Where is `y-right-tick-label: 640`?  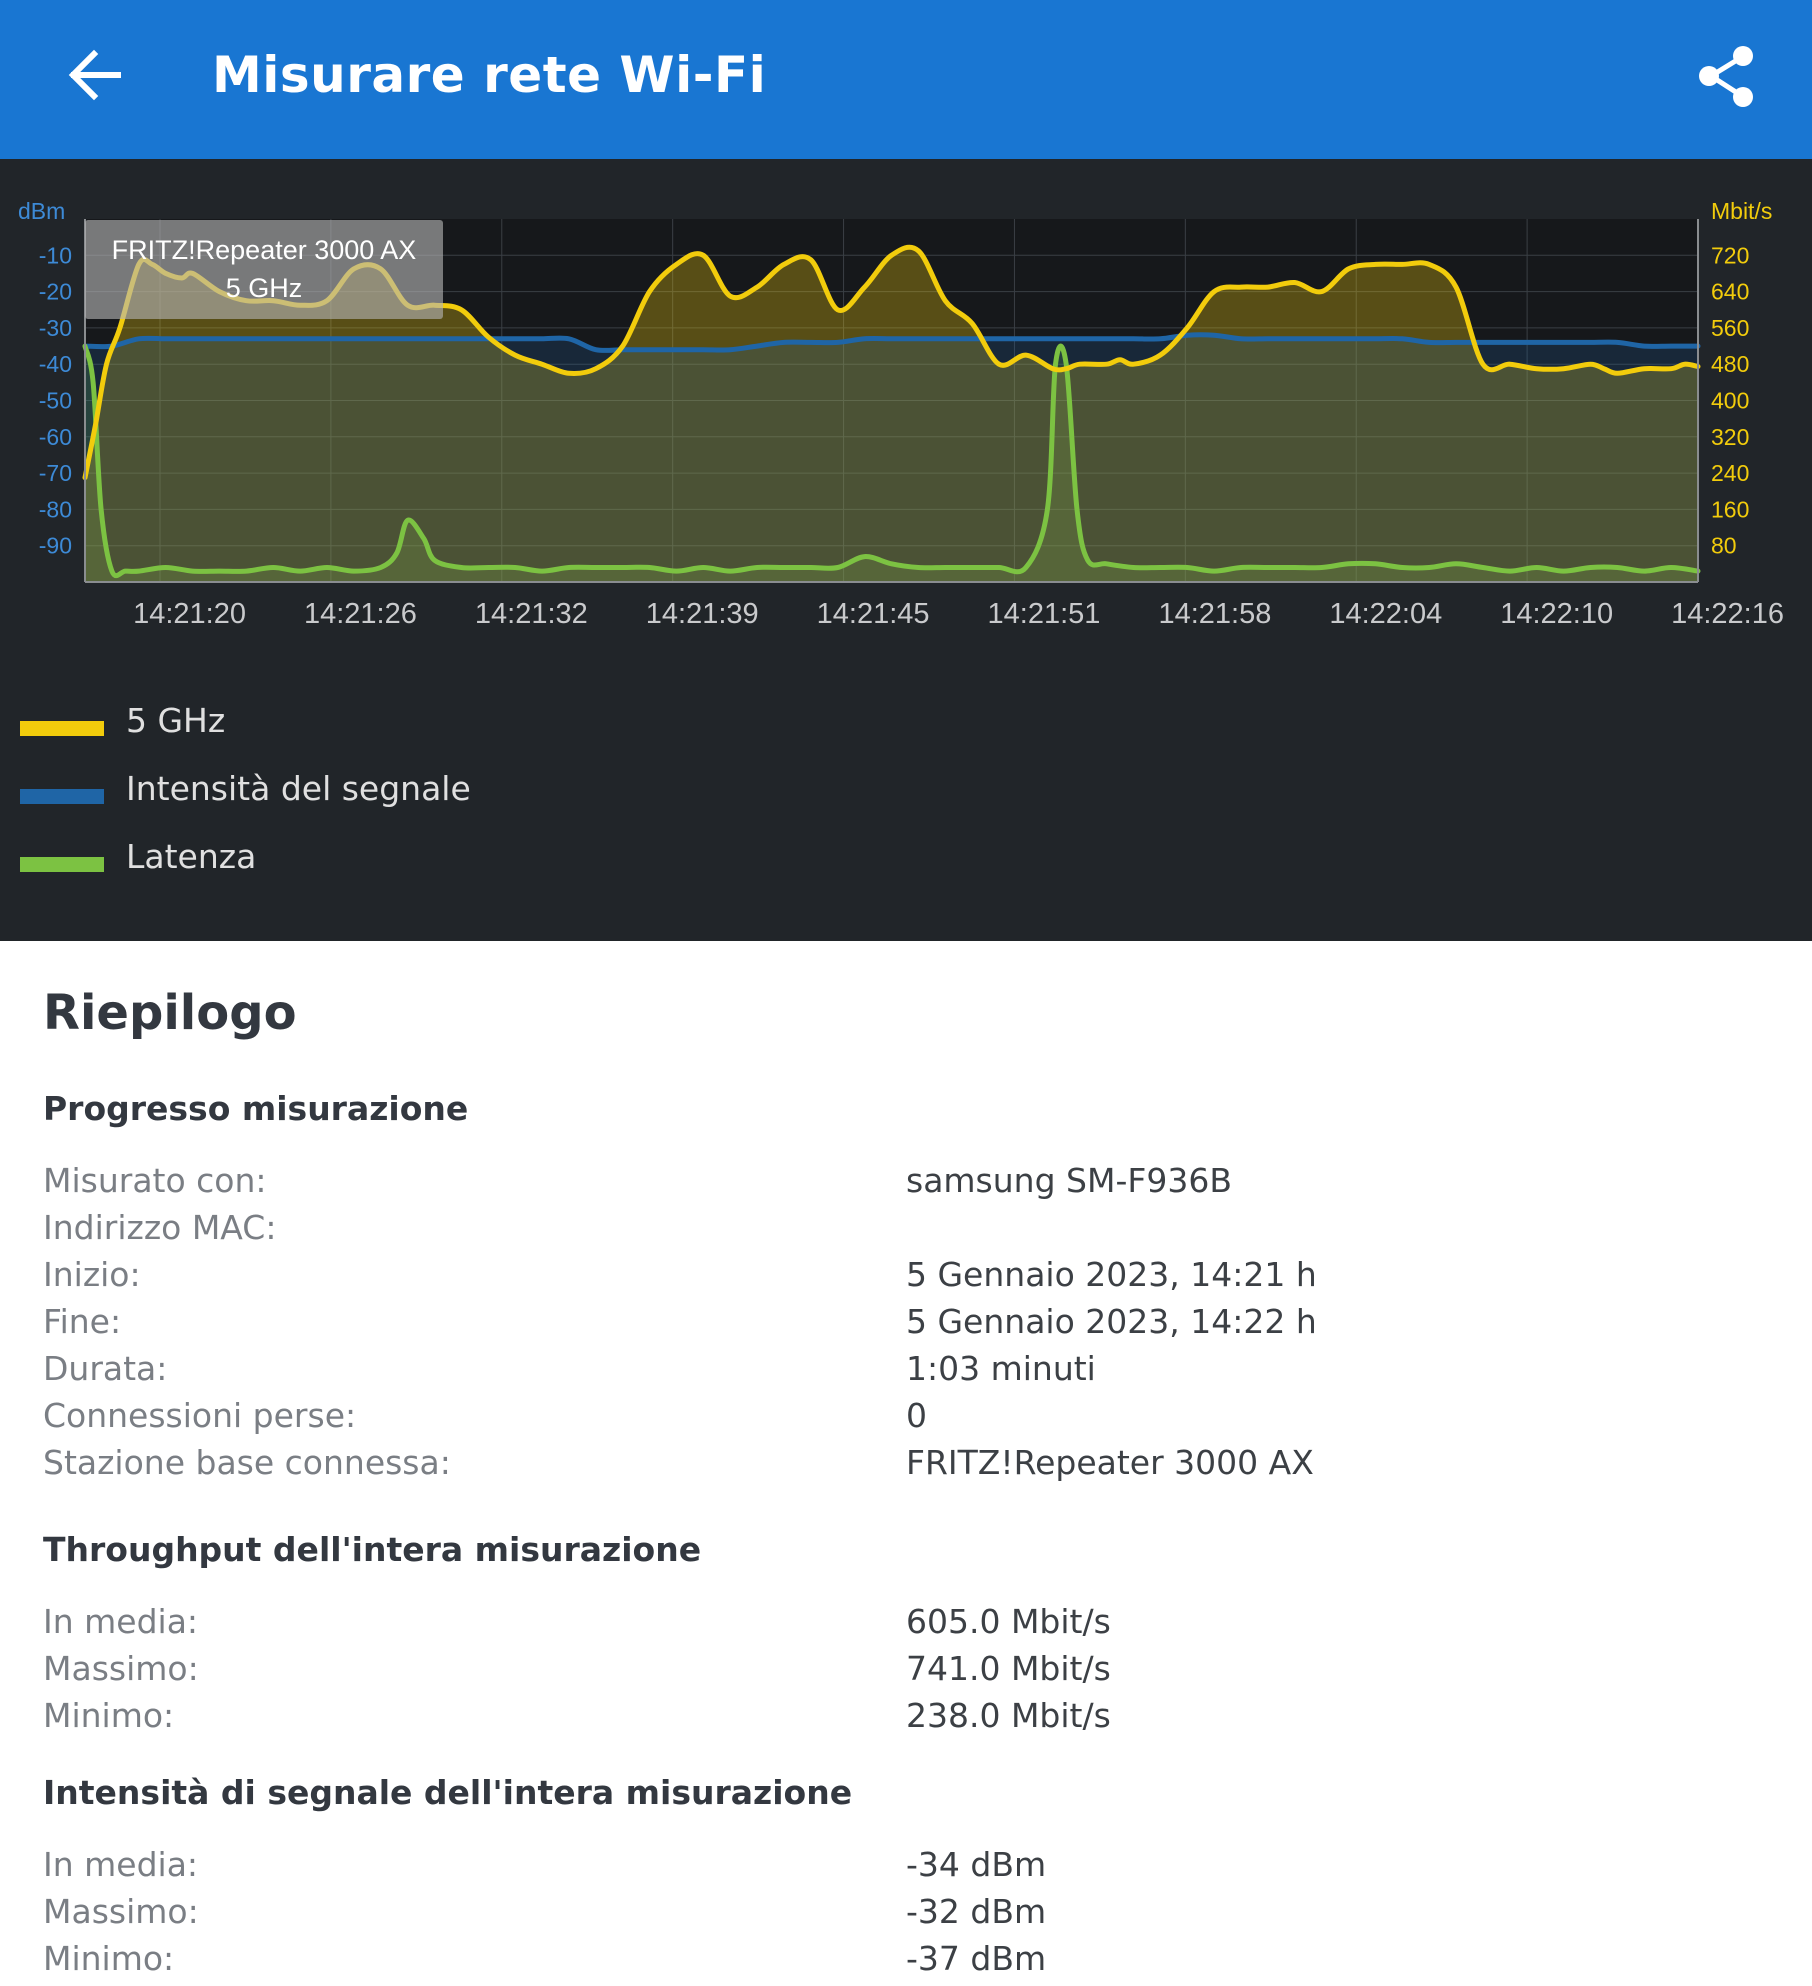
y-right-tick-label: 640 is located at coordinates (1730, 292).